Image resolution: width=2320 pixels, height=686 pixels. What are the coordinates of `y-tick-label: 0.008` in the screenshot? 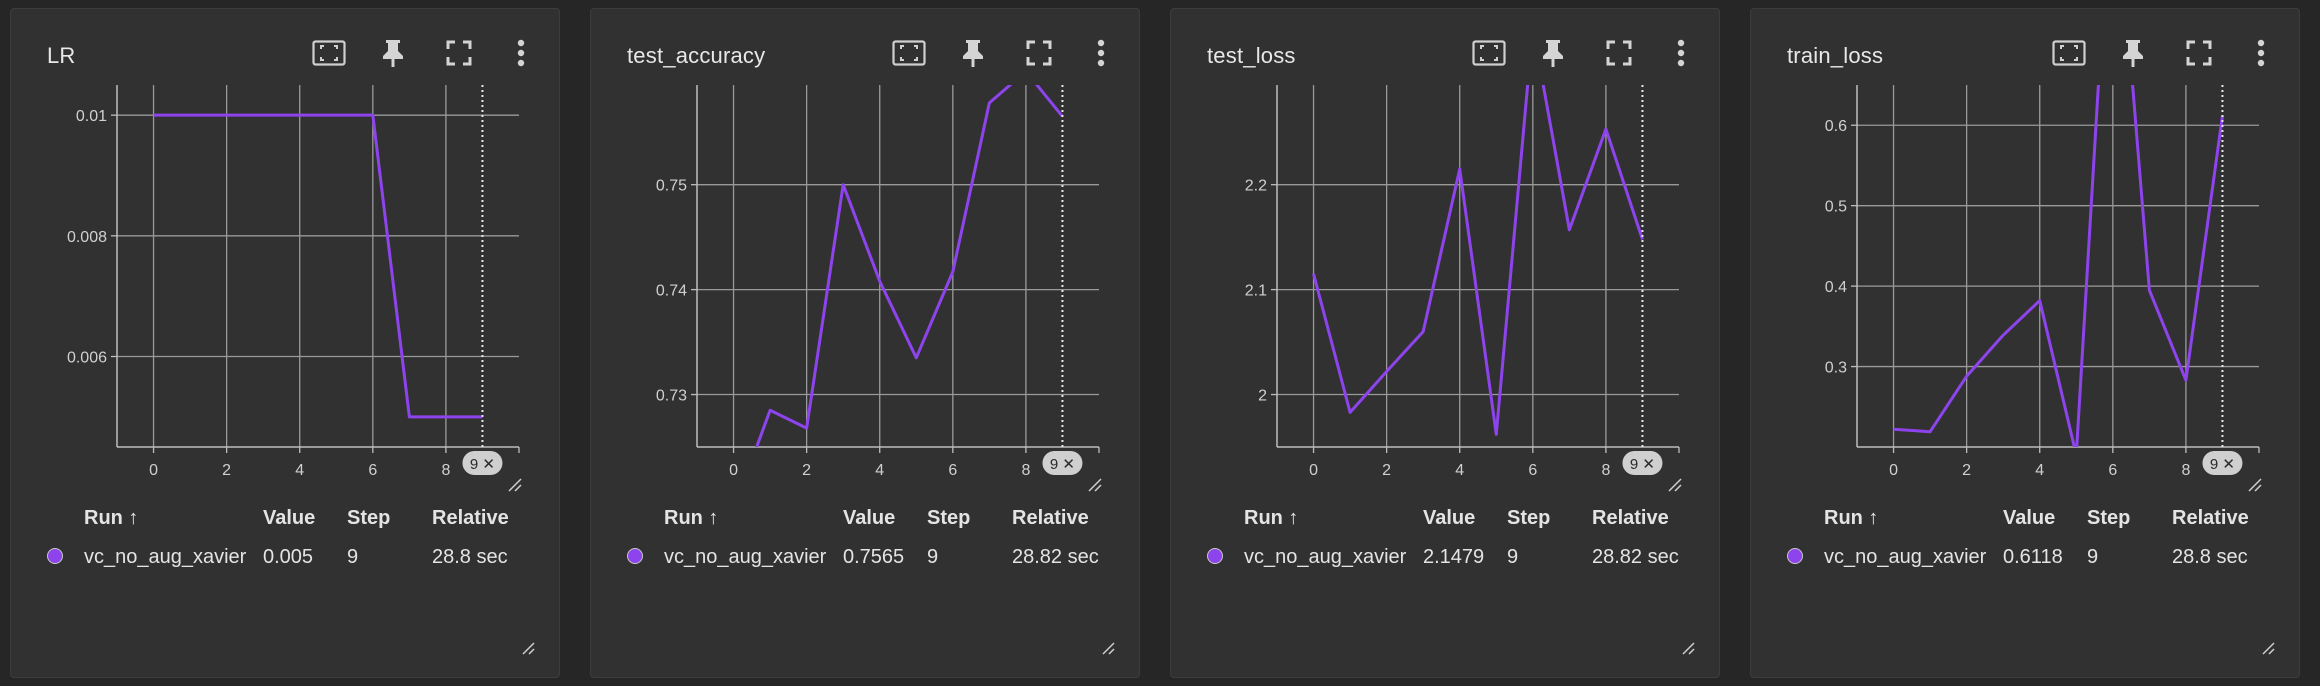 It's located at (87, 237).